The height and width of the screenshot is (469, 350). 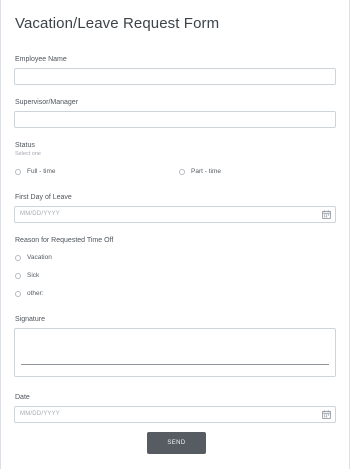 I want to click on radio-label: other:, so click(x=35, y=293).